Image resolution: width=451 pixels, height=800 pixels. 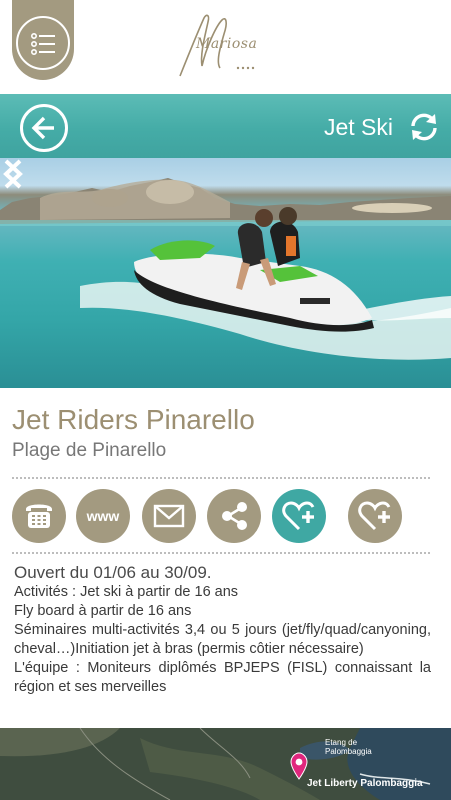 What do you see at coordinates (348, 751) in the screenshot?
I see `map-area-label-line2: Palombaggia` at bounding box center [348, 751].